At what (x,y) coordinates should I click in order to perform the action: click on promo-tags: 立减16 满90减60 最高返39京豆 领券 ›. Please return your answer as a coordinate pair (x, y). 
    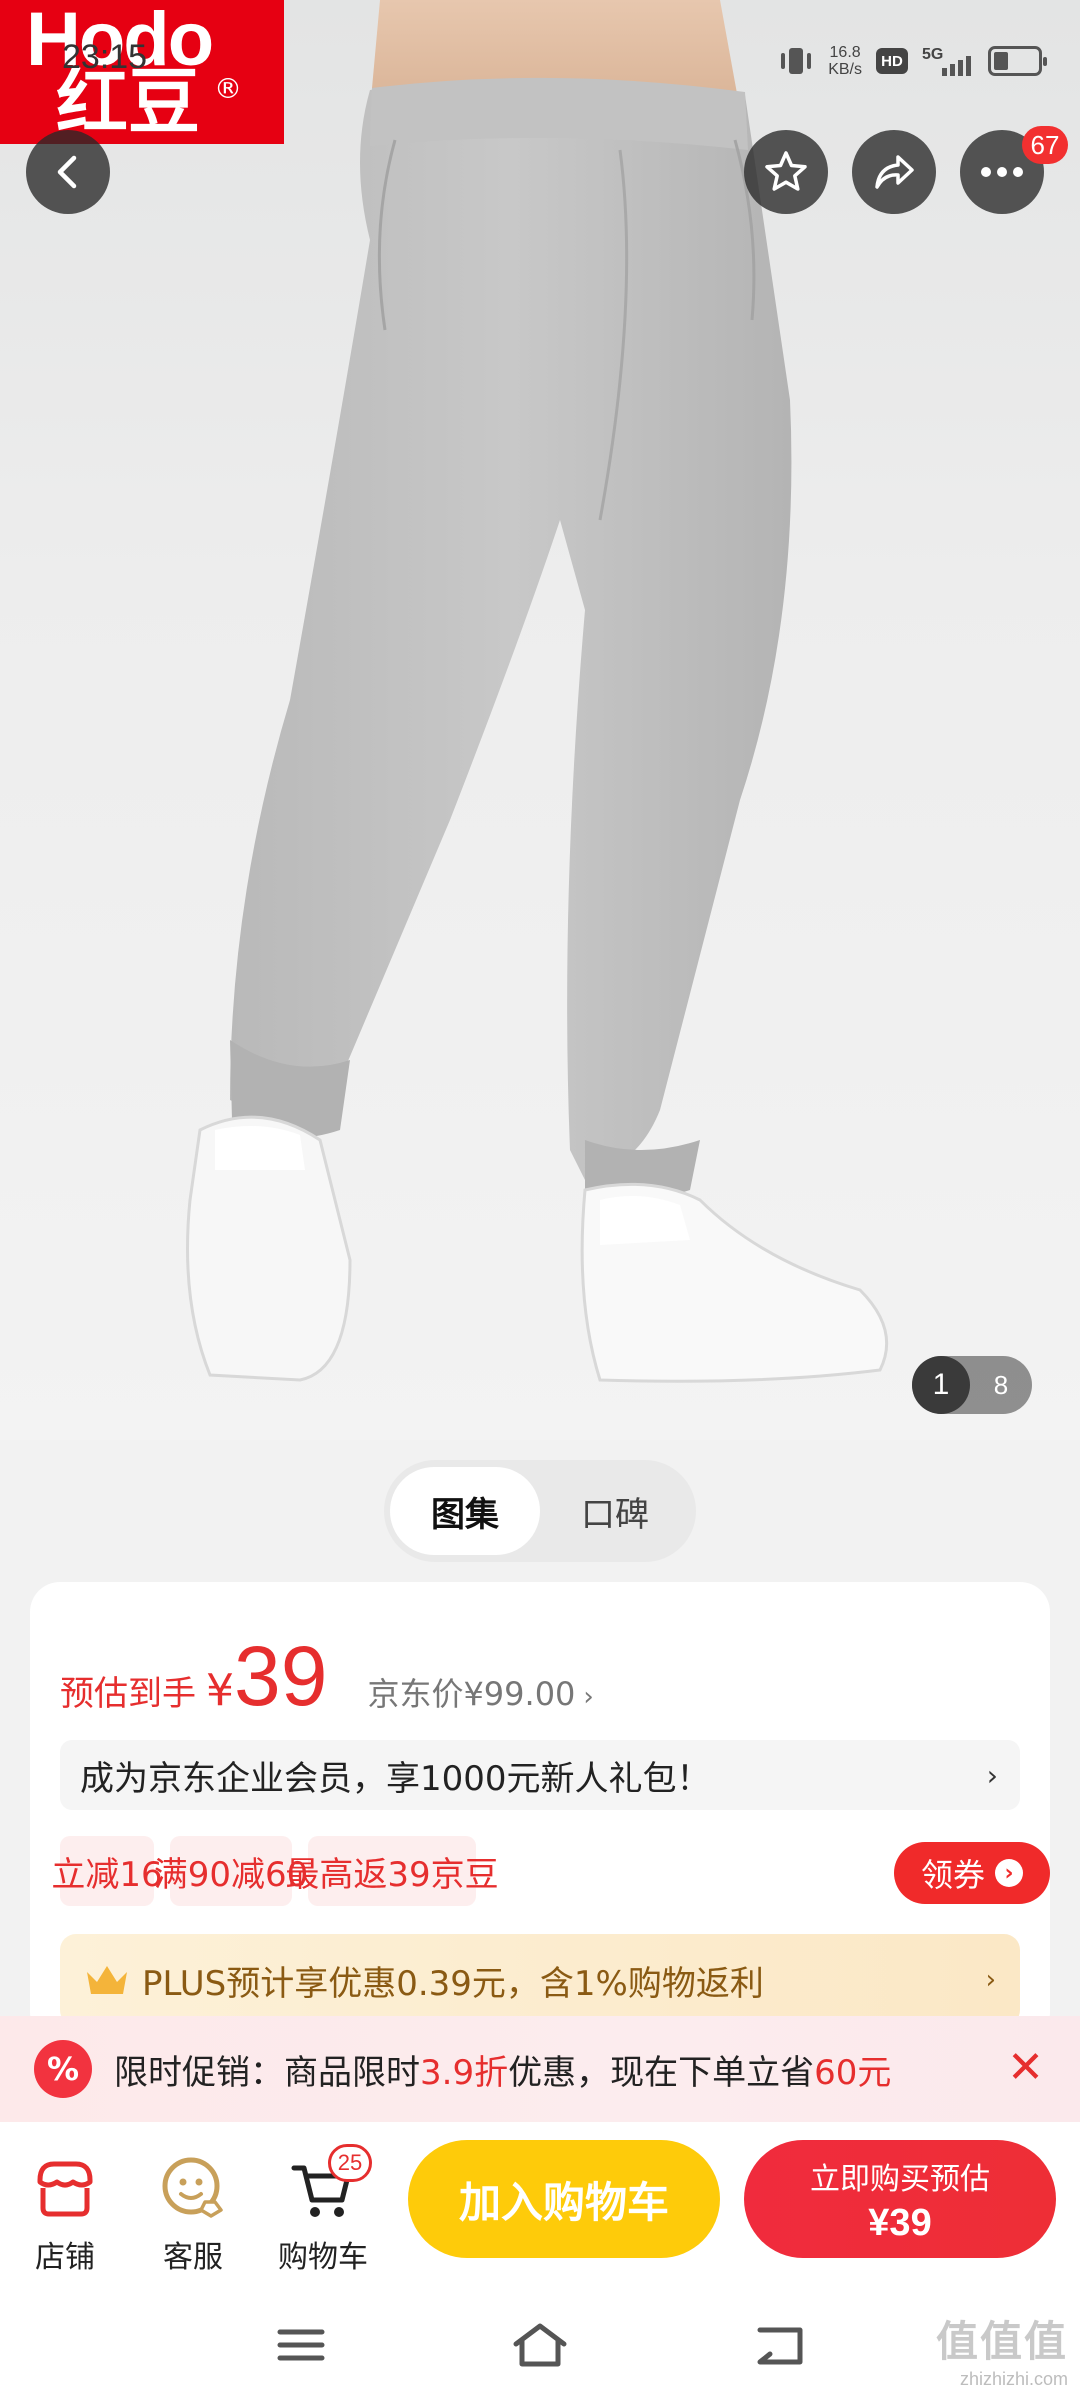
    Looking at the image, I should click on (550, 1871).